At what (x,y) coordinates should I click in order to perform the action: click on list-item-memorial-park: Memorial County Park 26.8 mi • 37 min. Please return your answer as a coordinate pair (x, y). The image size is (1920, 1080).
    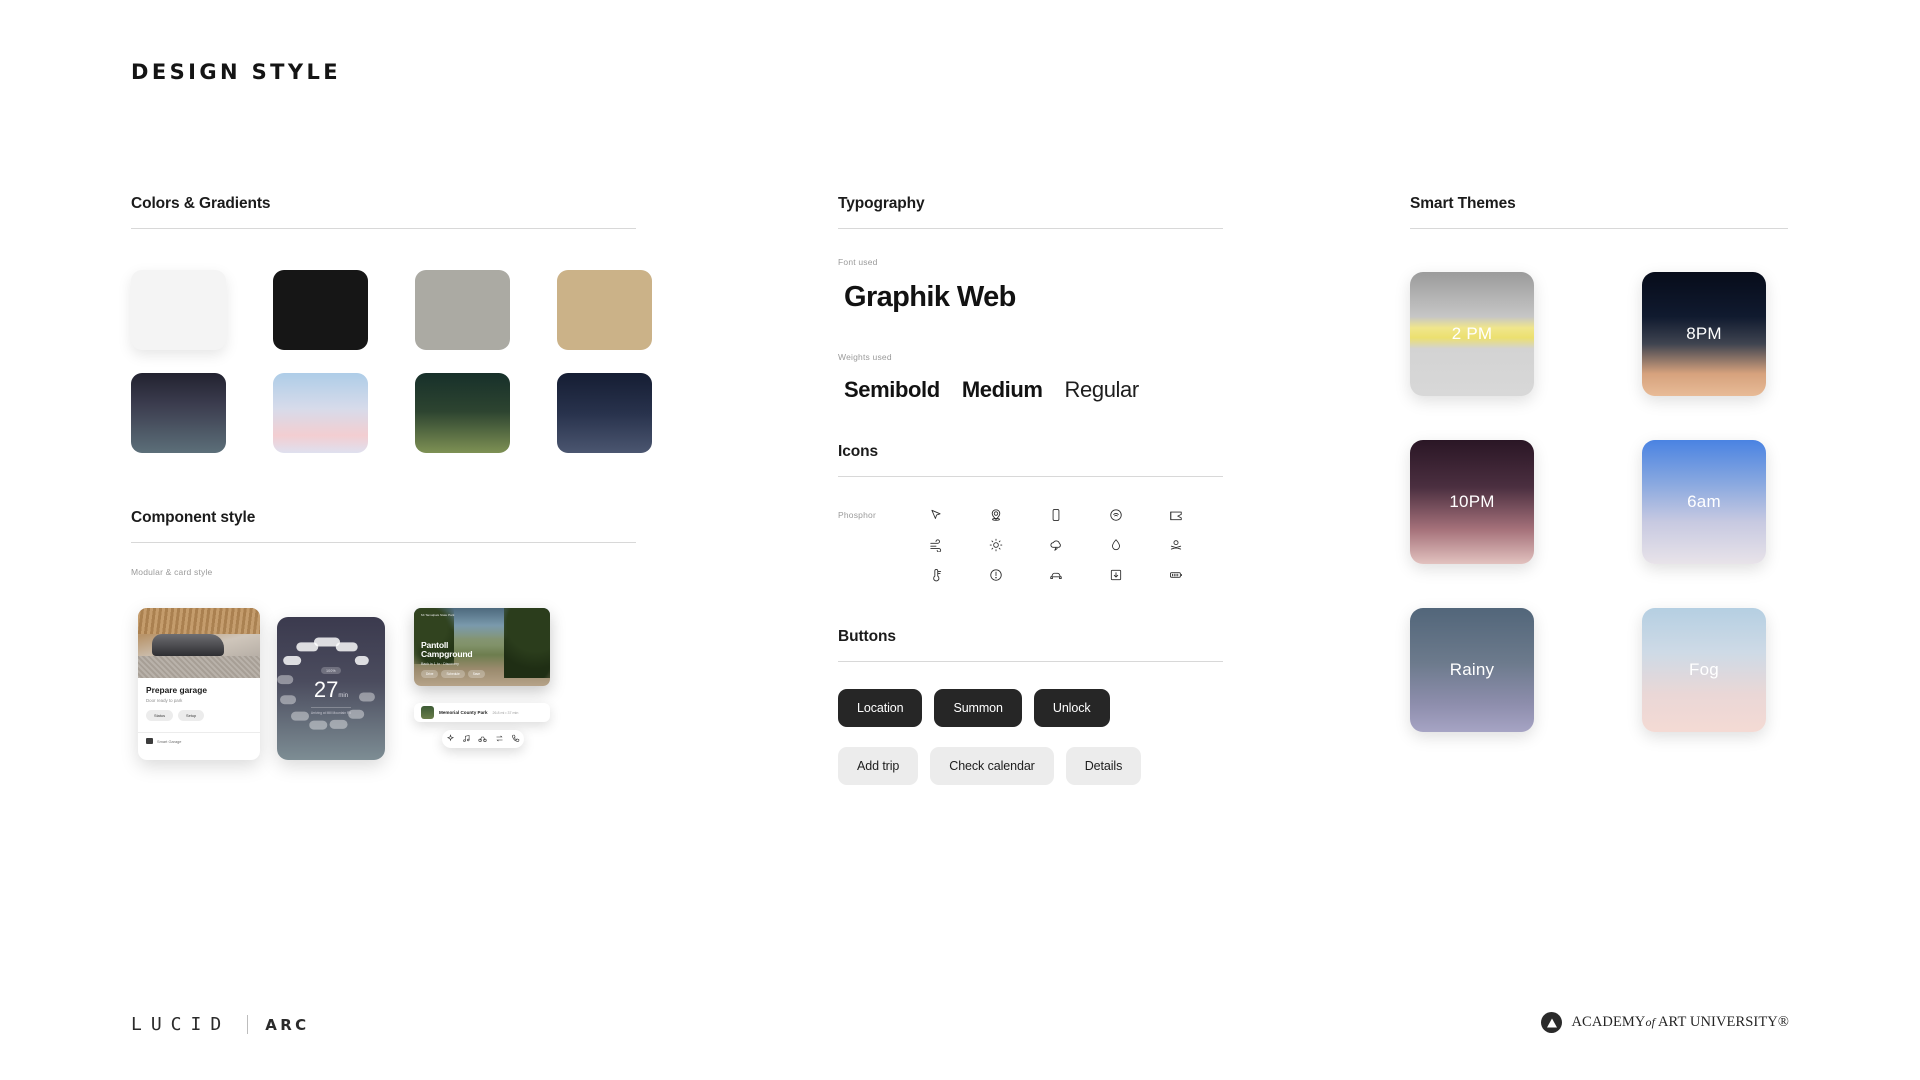
    Looking at the image, I should click on (482, 712).